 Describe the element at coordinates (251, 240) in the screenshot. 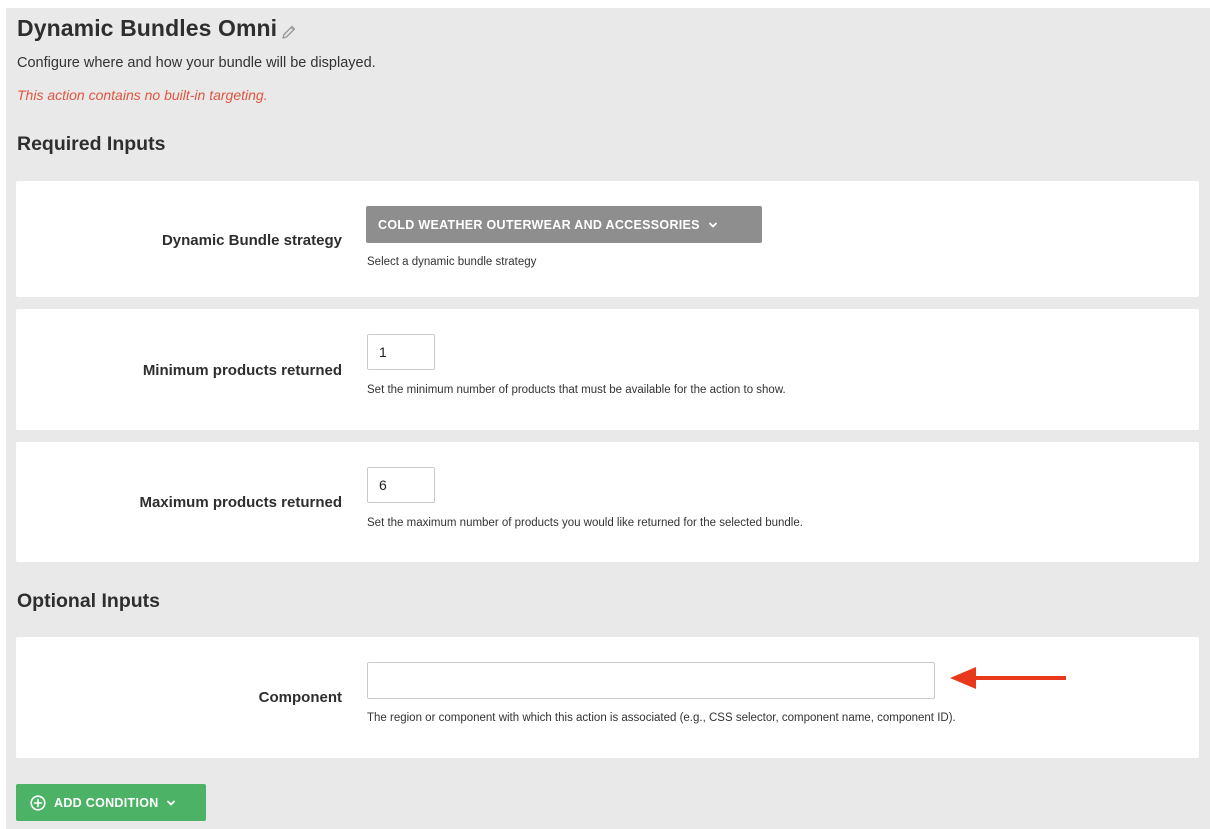

I see `strategy-label: Dynamic Bundle strategy` at that location.